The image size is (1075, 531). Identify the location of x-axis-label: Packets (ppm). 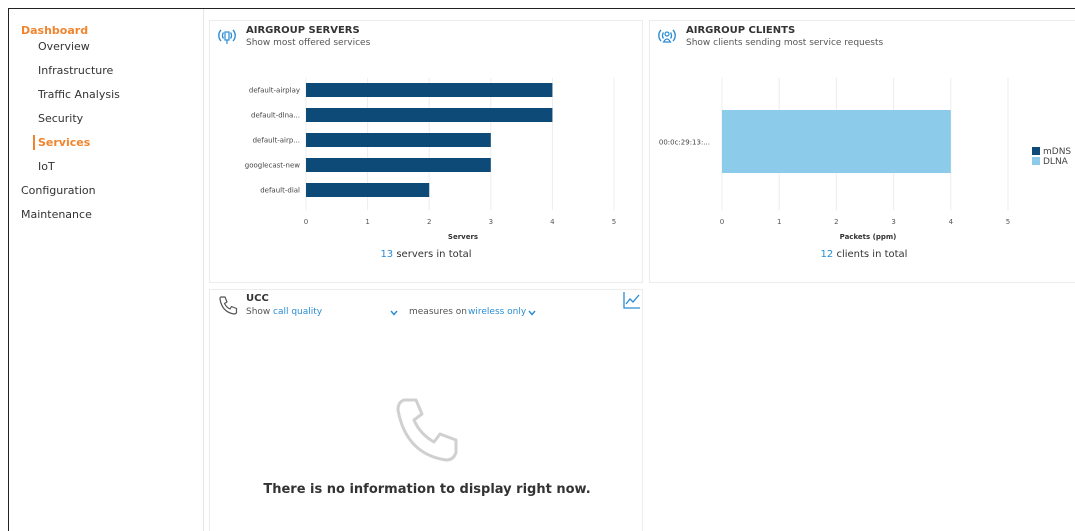
(868, 237).